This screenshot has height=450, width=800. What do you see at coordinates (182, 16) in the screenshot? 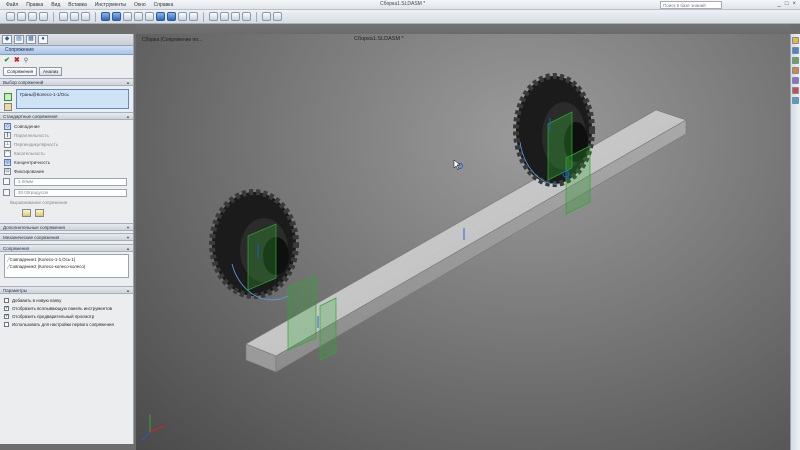
I see `reference-geometry-icon` at bounding box center [182, 16].